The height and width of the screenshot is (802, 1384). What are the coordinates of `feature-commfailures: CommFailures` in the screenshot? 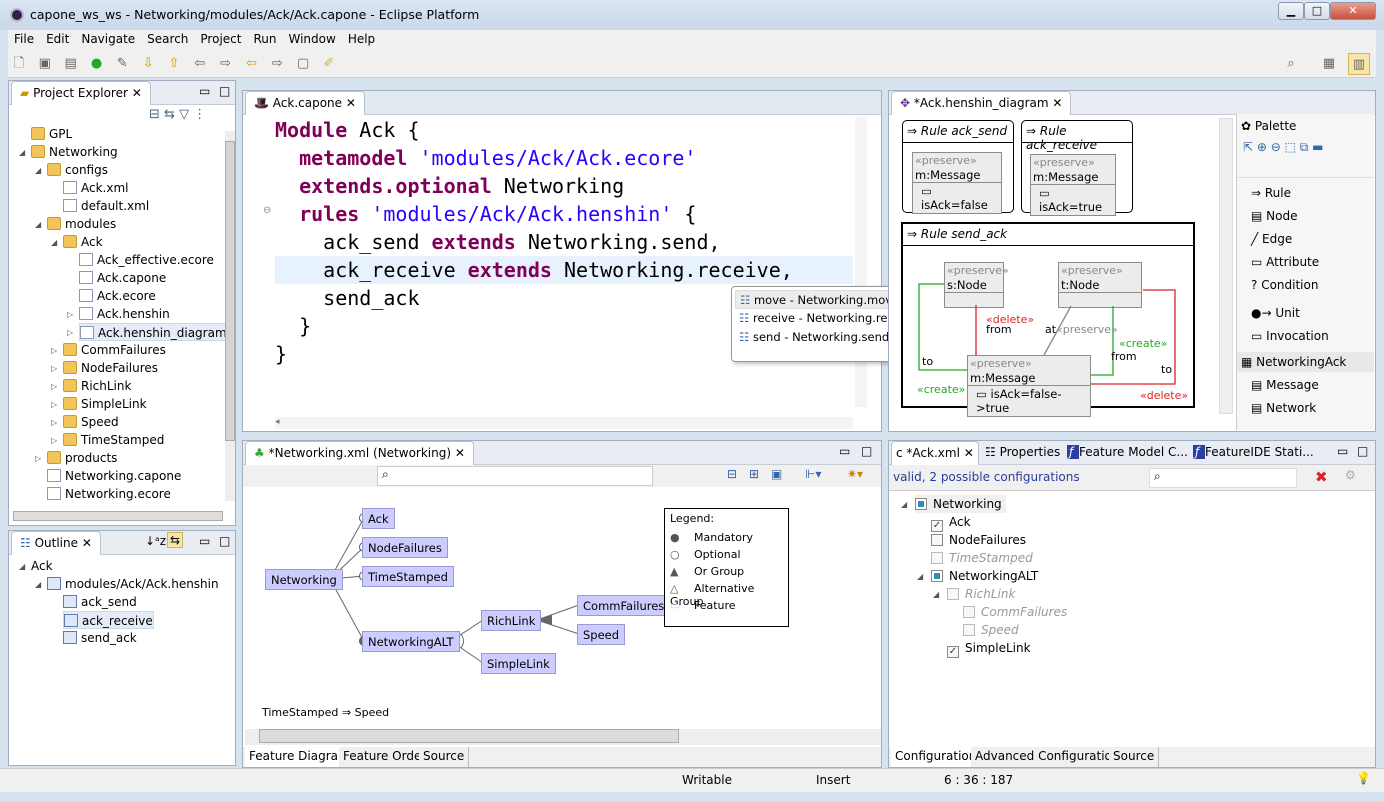 It's located at (624, 605).